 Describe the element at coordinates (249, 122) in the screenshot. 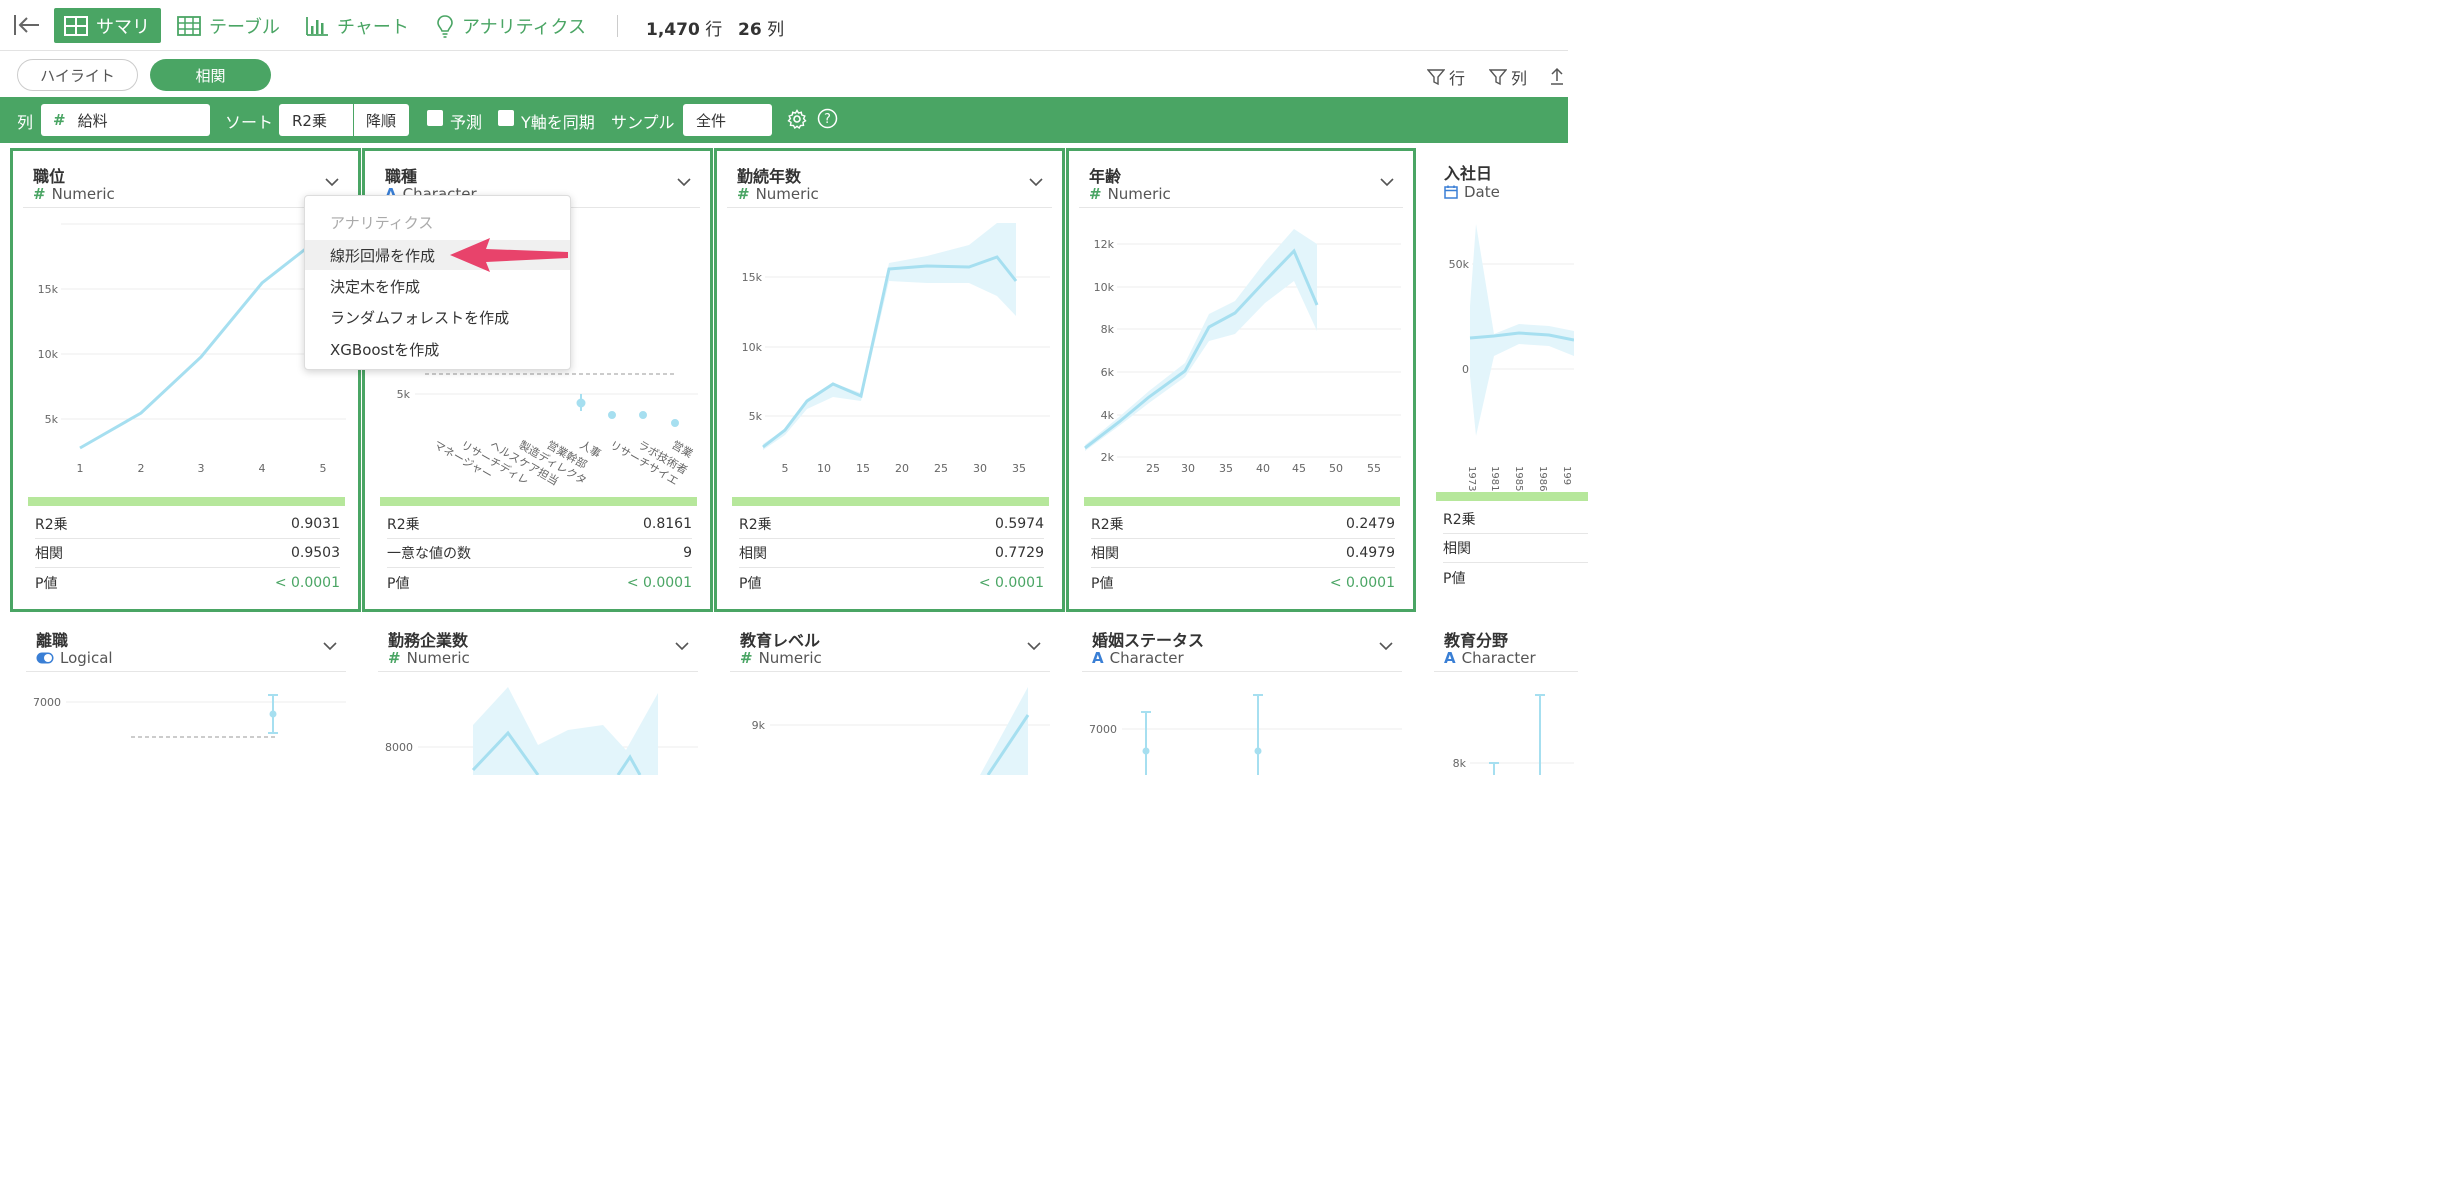

I see `sort-label: ソート` at that location.